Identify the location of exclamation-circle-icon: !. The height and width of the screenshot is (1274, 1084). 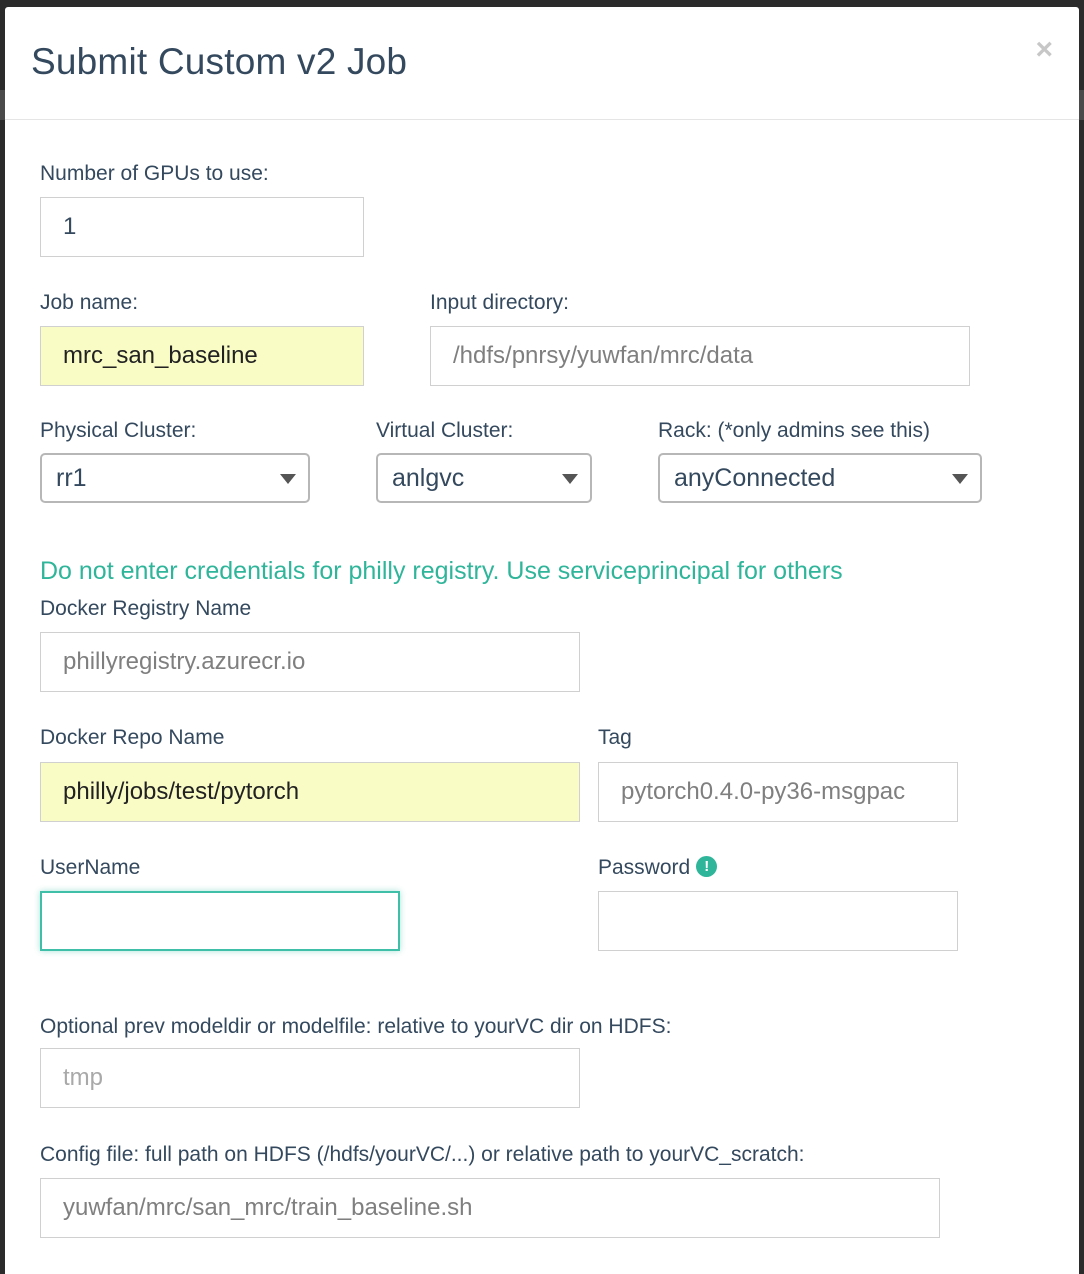
(707, 866).